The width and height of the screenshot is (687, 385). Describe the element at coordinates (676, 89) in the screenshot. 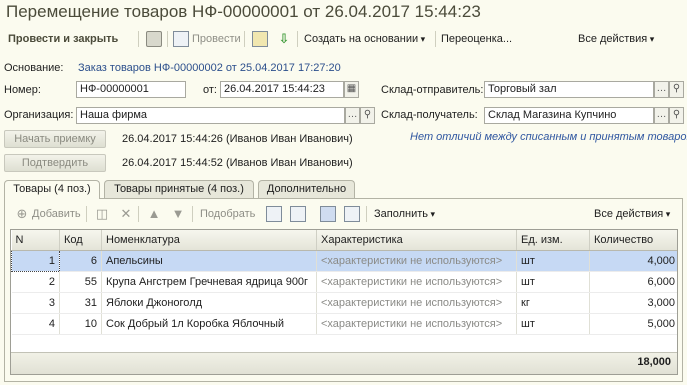

I see `sender-open-icon: ⚲` at that location.